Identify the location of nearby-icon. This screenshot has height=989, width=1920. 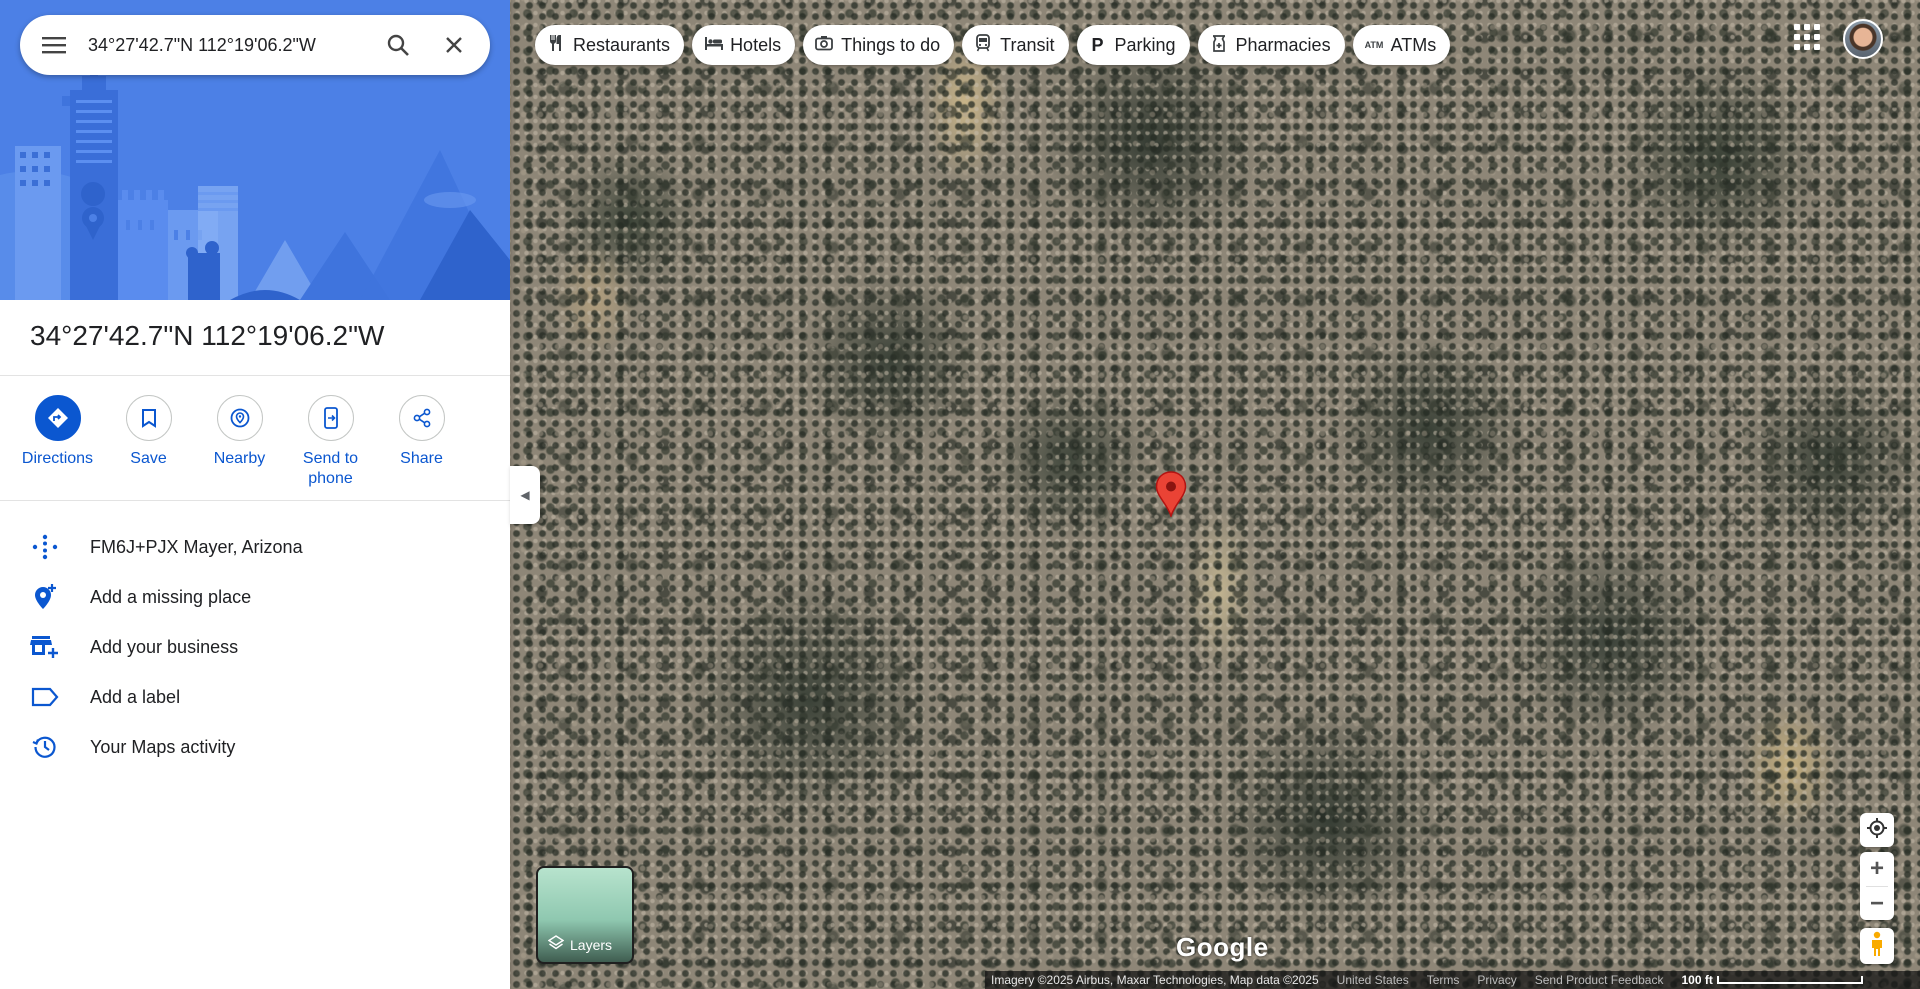
(239, 418).